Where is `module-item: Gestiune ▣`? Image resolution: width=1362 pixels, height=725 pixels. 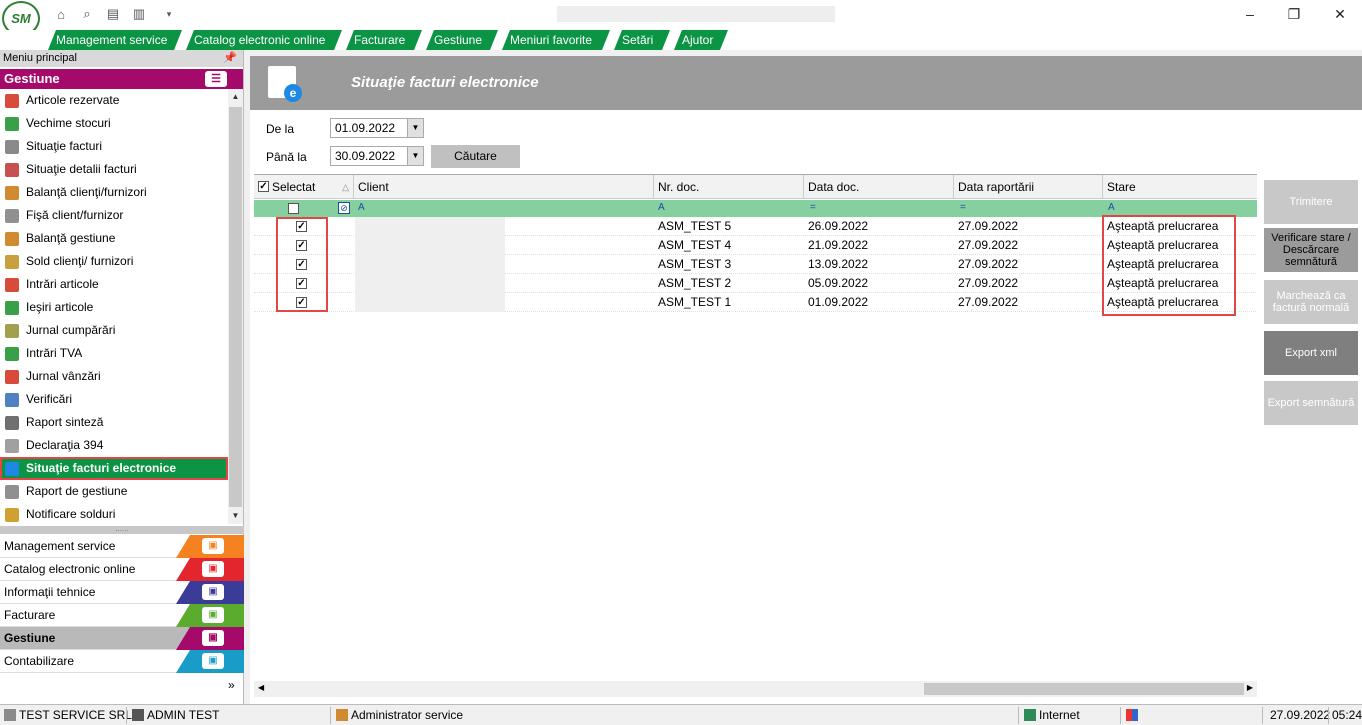 module-item: Gestiune ▣ is located at coordinates (122, 638).